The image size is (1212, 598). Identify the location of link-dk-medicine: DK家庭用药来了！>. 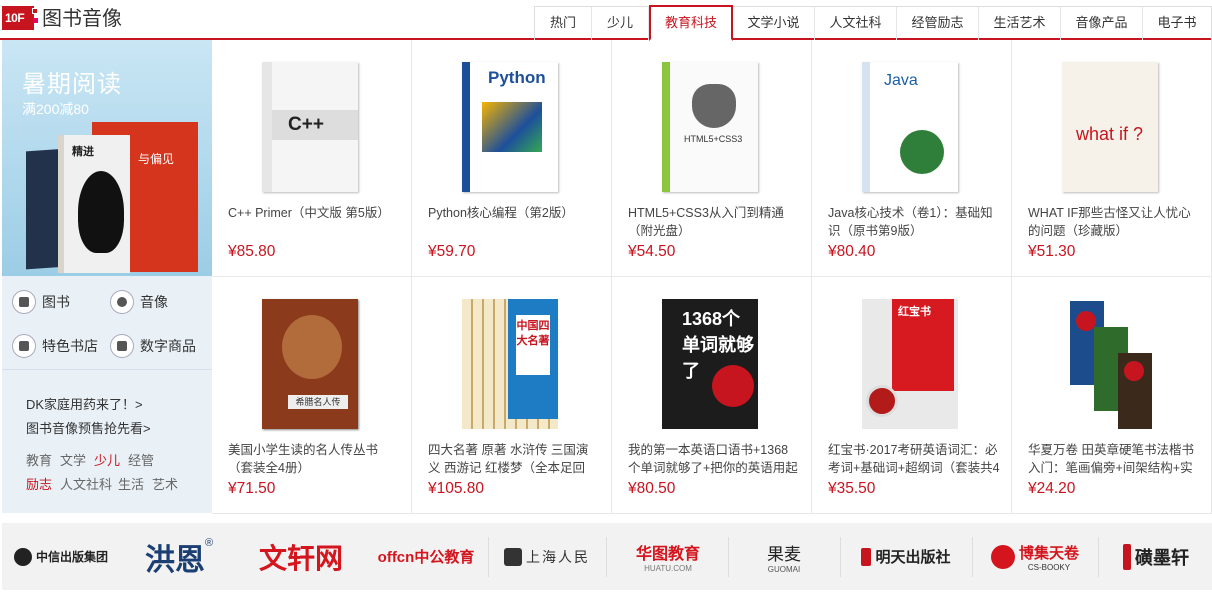
(84, 403).